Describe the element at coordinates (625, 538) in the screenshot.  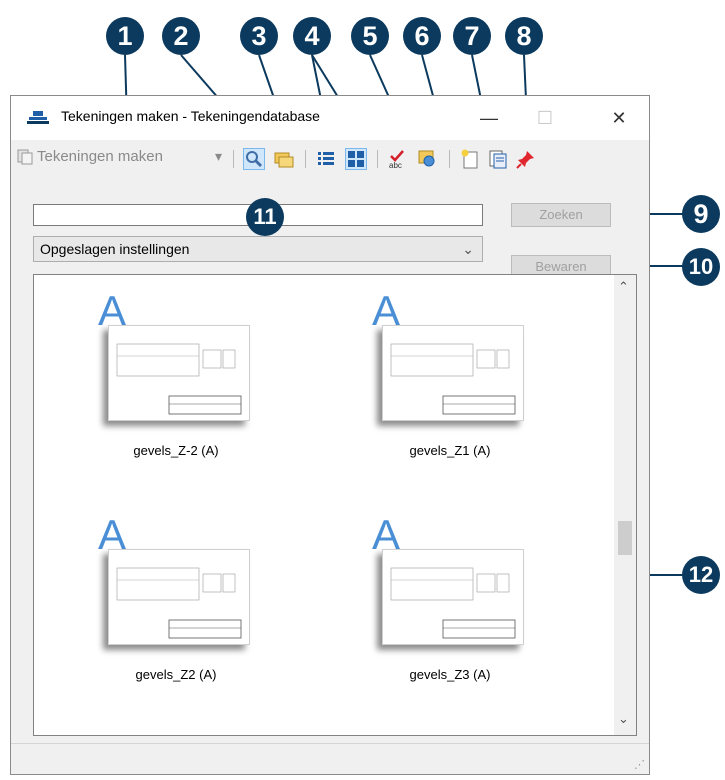
I see `scrollbar-thumb` at that location.